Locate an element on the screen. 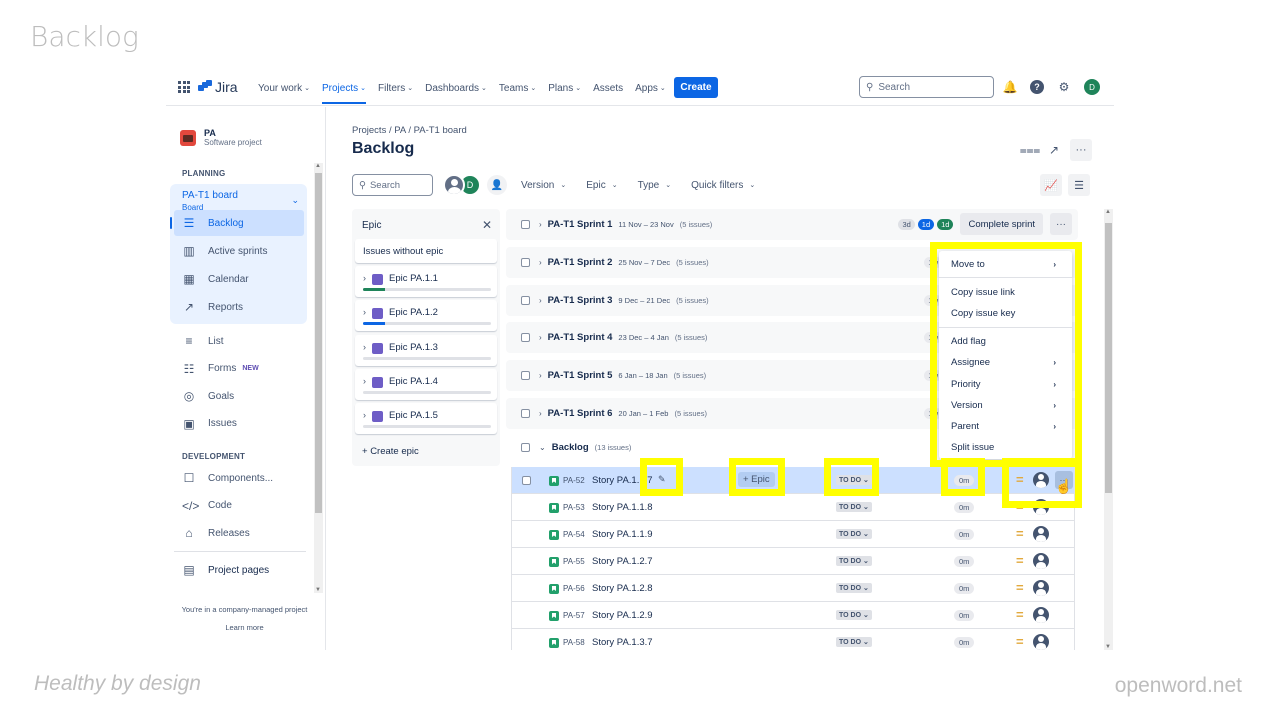 The image size is (1280, 720). close-icon: ✕ is located at coordinates (487, 225).